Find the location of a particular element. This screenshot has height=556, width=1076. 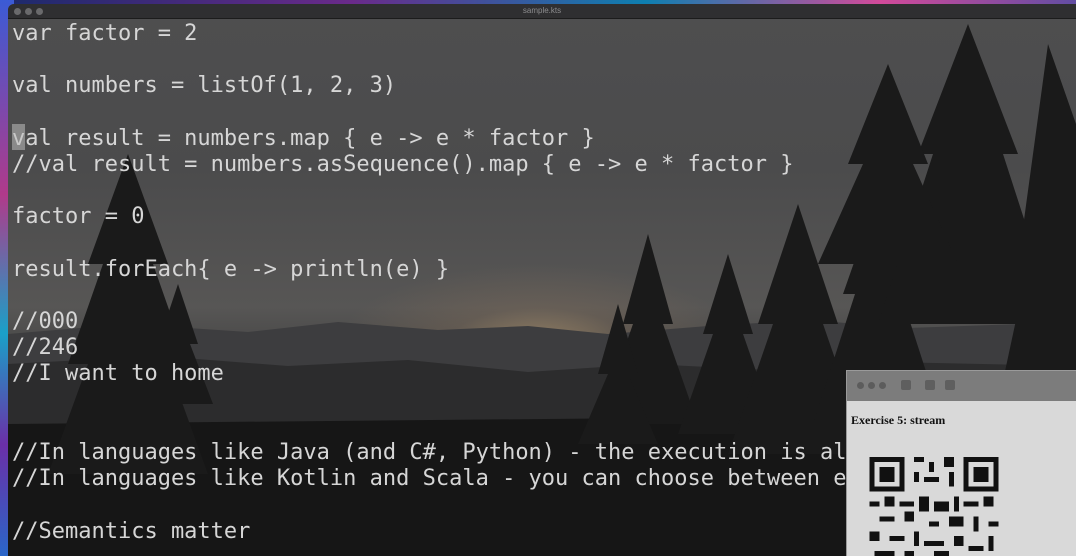

window-titlebar: sample.kts is located at coordinates (542, 11).